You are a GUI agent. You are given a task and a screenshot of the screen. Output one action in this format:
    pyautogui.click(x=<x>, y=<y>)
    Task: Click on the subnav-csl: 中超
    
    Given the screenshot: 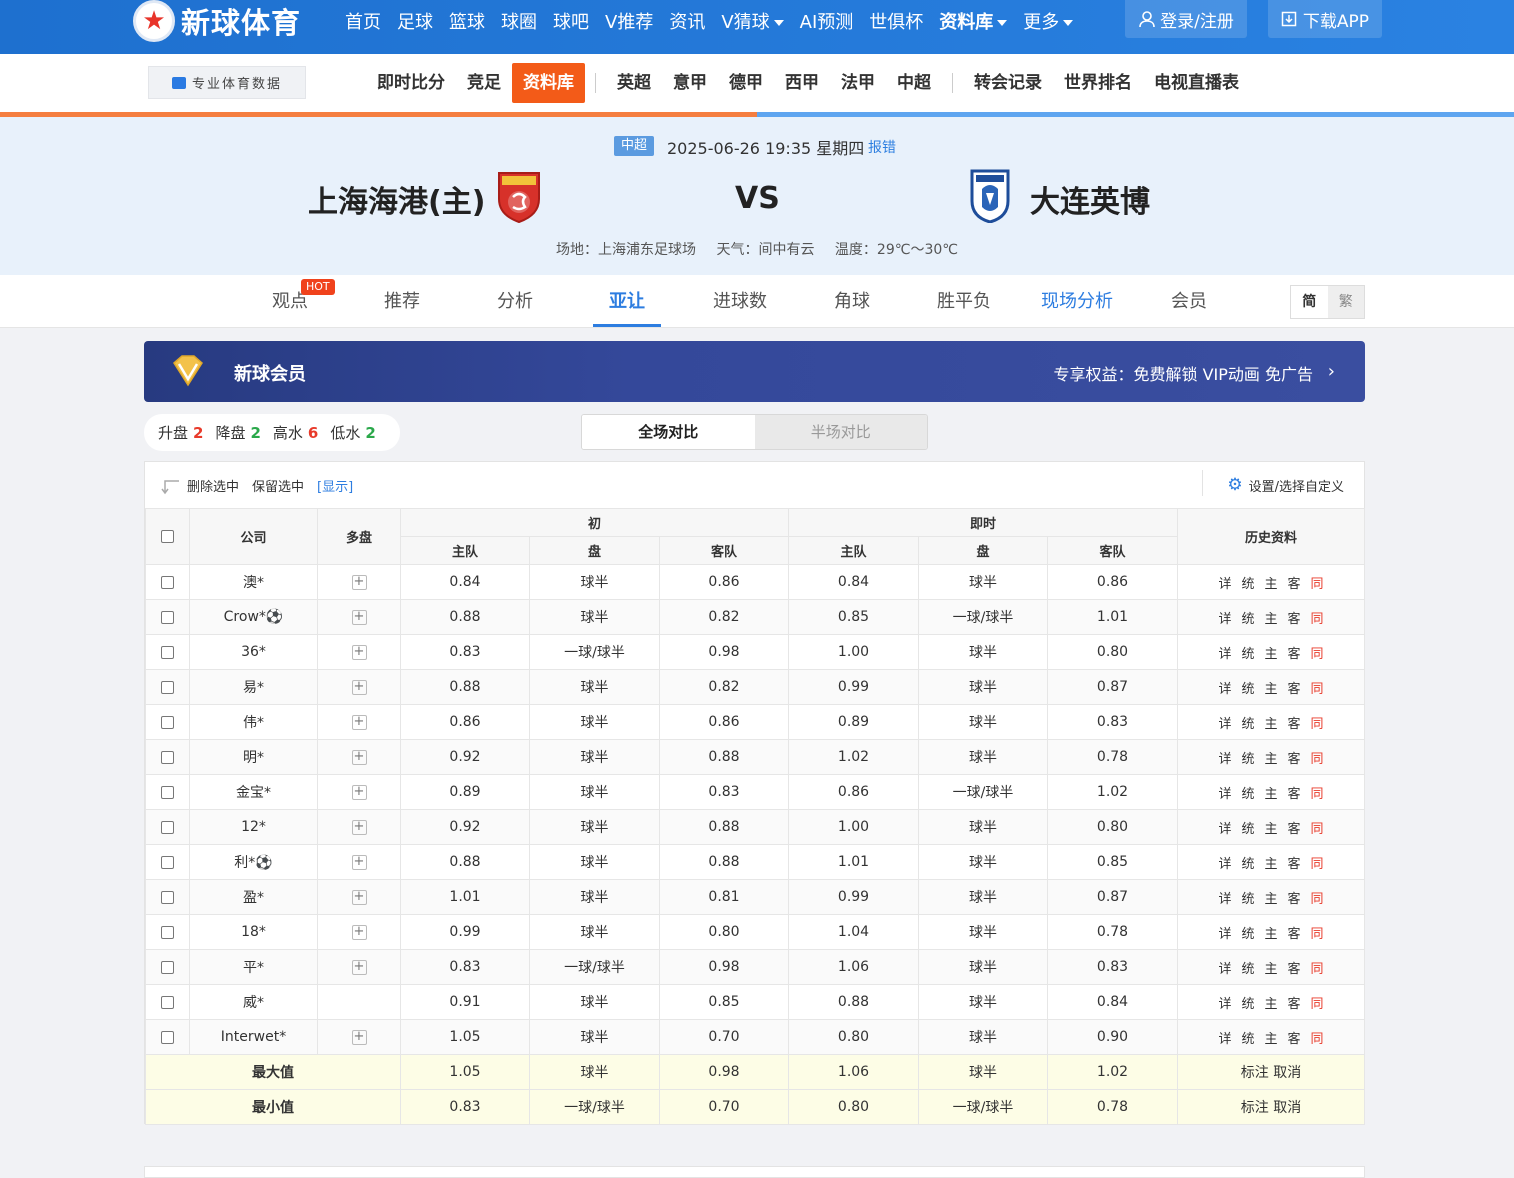 What is the action you would take?
    pyautogui.click(x=914, y=83)
    